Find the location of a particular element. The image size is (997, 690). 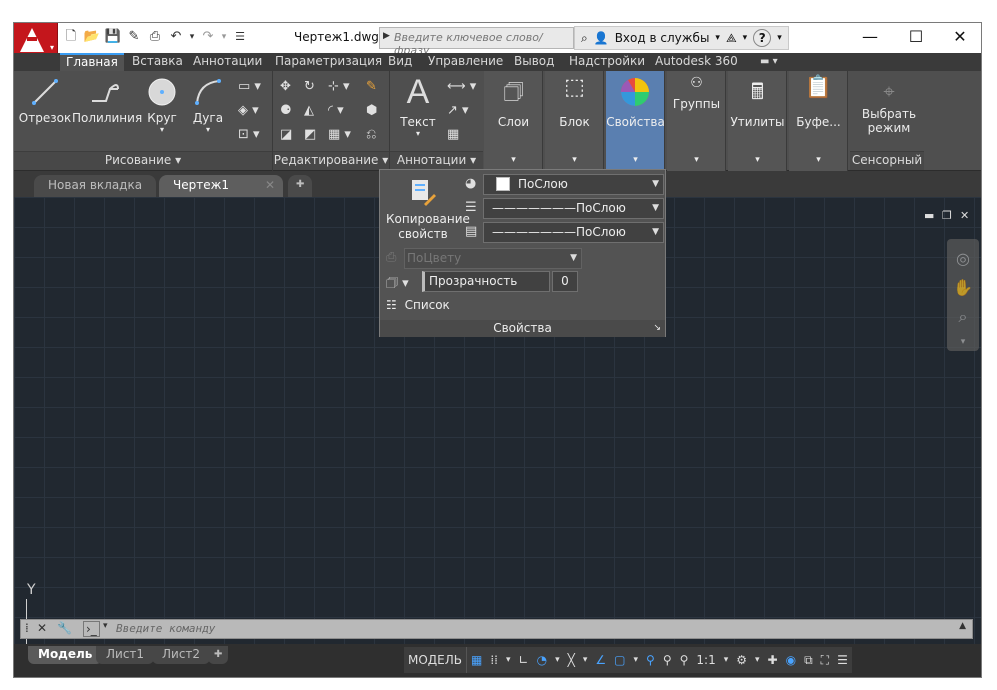

text-button: A Текст ▾ is located at coordinates (418, 105).